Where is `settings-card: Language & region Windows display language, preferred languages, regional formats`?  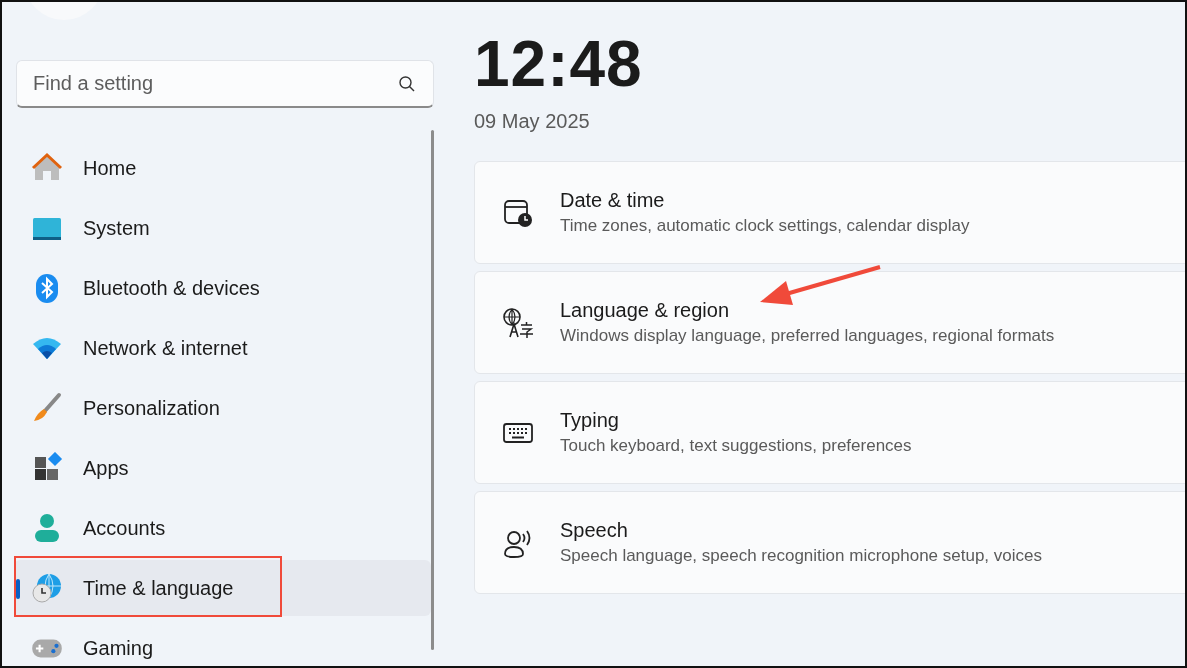
settings-card: Language & region Windows display language, preferred languages, regional formats is located at coordinates (829, 322).